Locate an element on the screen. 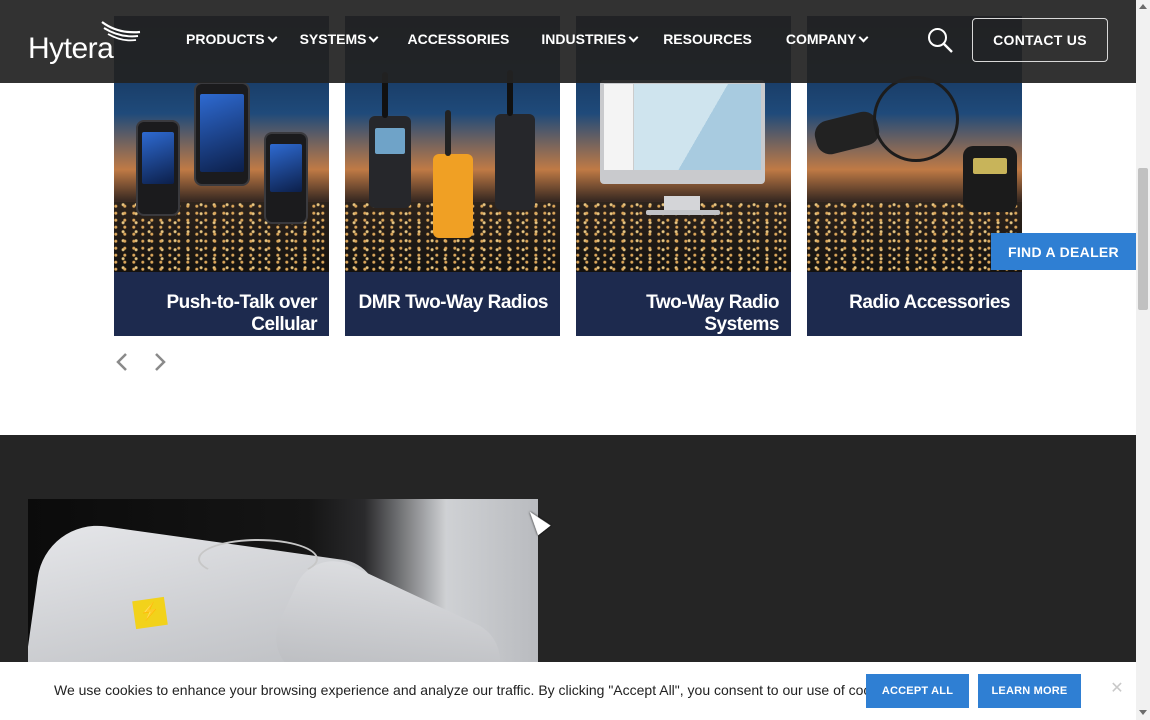 This screenshot has height=720, width=1150. search-icon is located at coordinates (940, 40).